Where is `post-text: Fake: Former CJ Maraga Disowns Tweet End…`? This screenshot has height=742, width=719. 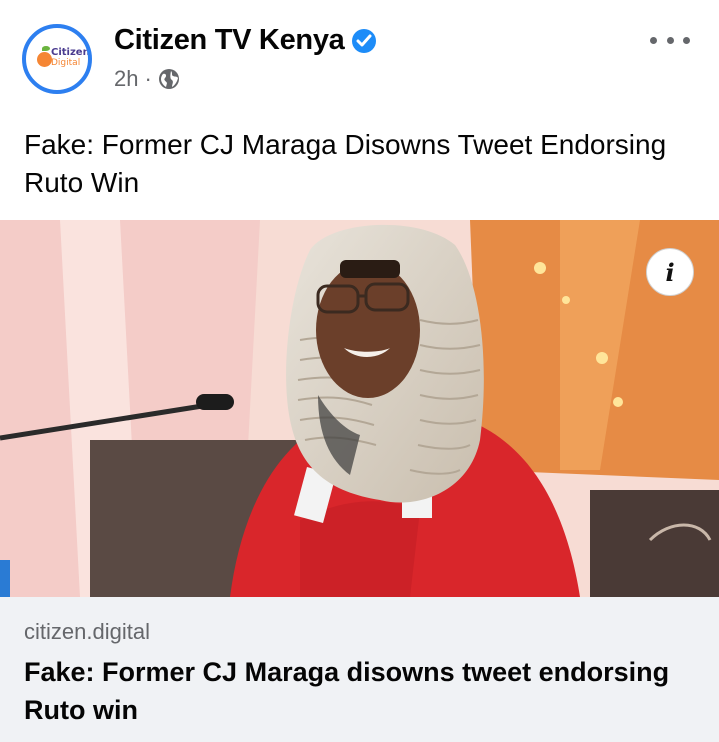 post-text: Fake: Former CJ Maraga Disowns Tweet End… is located at coordinates (345, 163).